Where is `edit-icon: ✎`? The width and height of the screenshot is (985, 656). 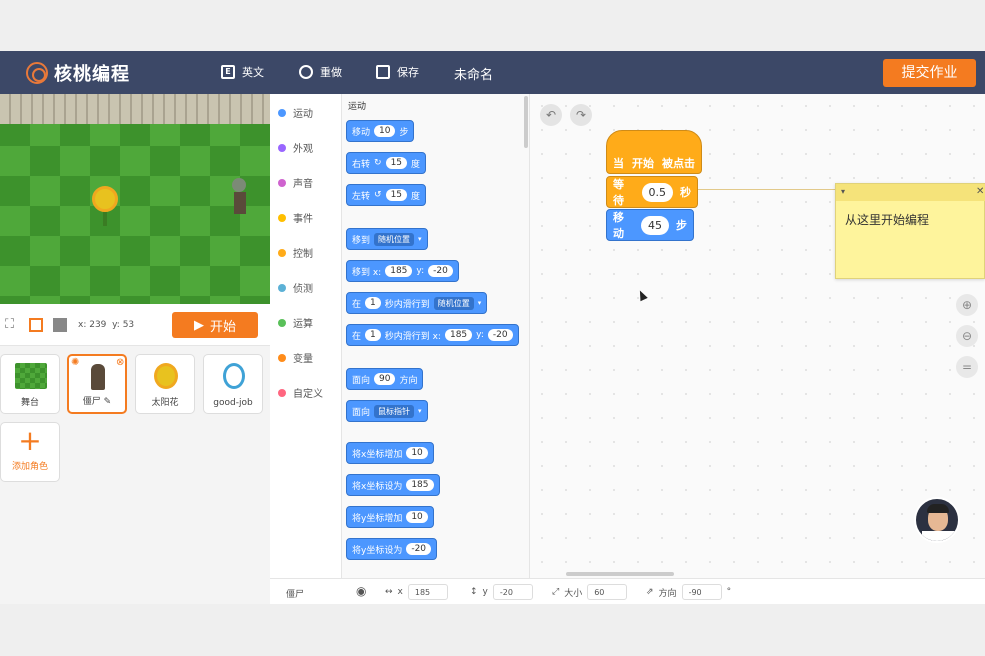 edit-icon: ✎ is located at coordinates (107, 402).